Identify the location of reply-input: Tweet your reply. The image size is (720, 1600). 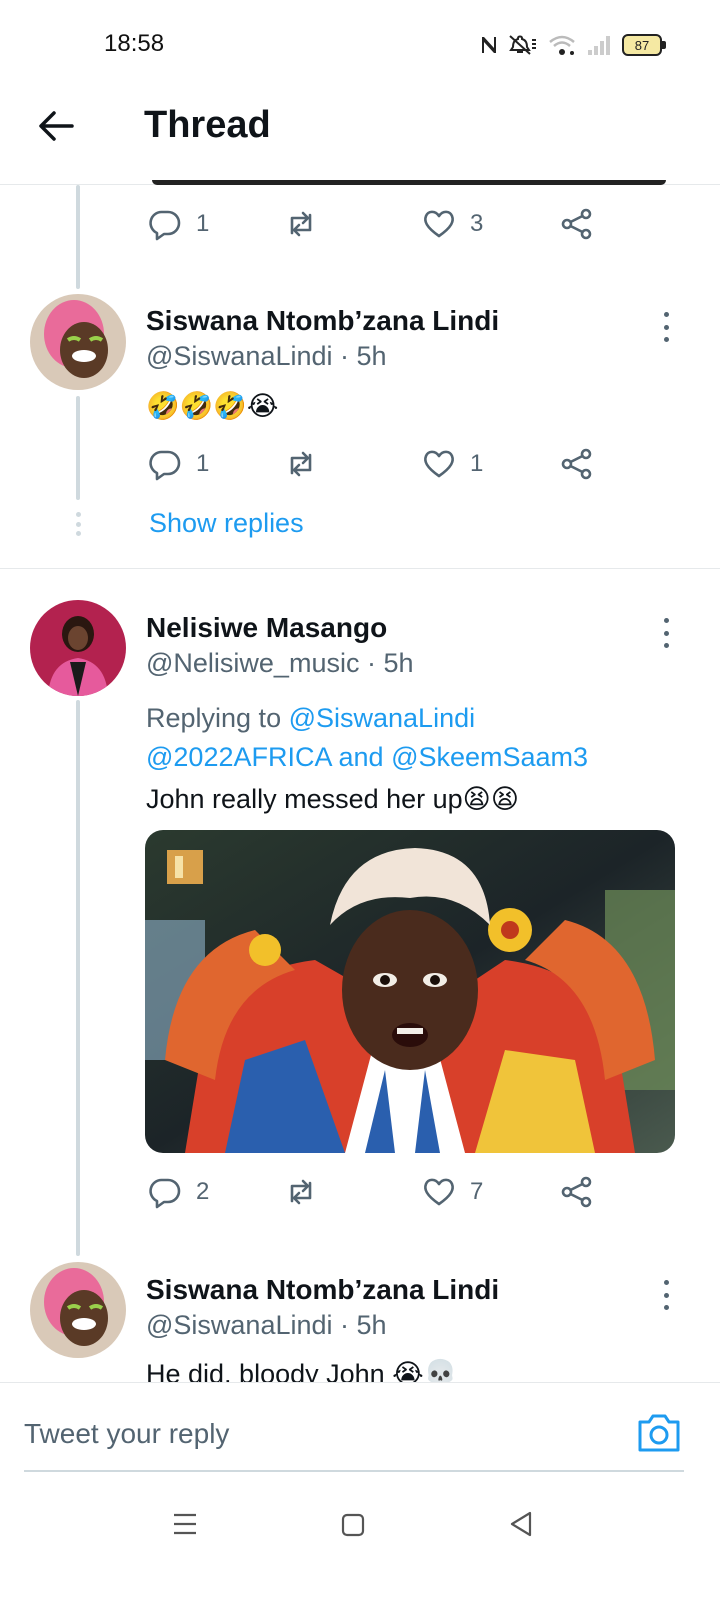
(126, 1434).